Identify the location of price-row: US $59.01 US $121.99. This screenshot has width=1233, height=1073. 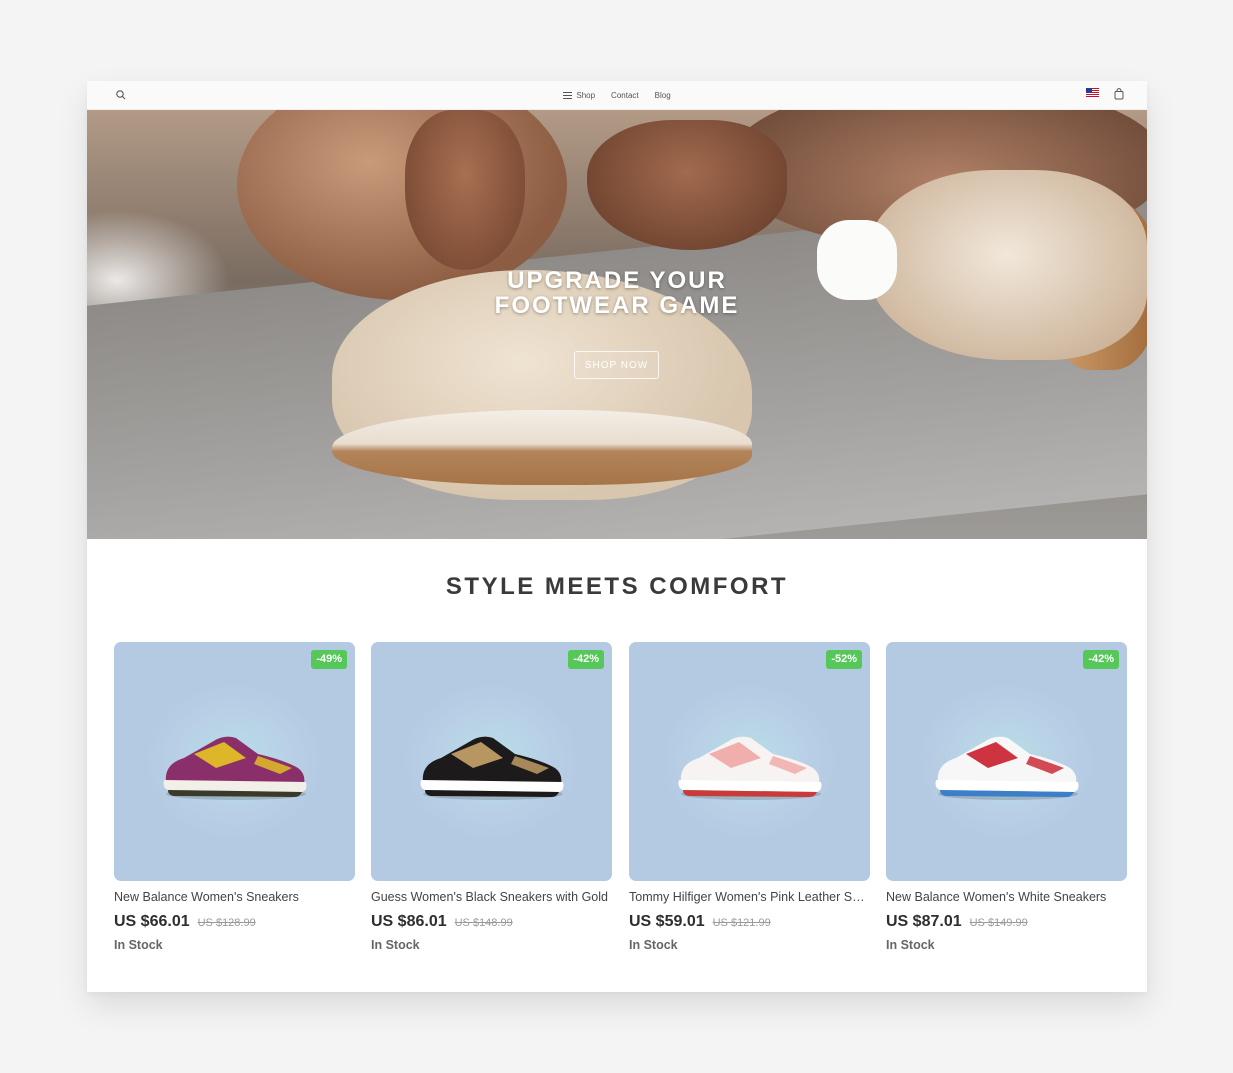
(700, 922).